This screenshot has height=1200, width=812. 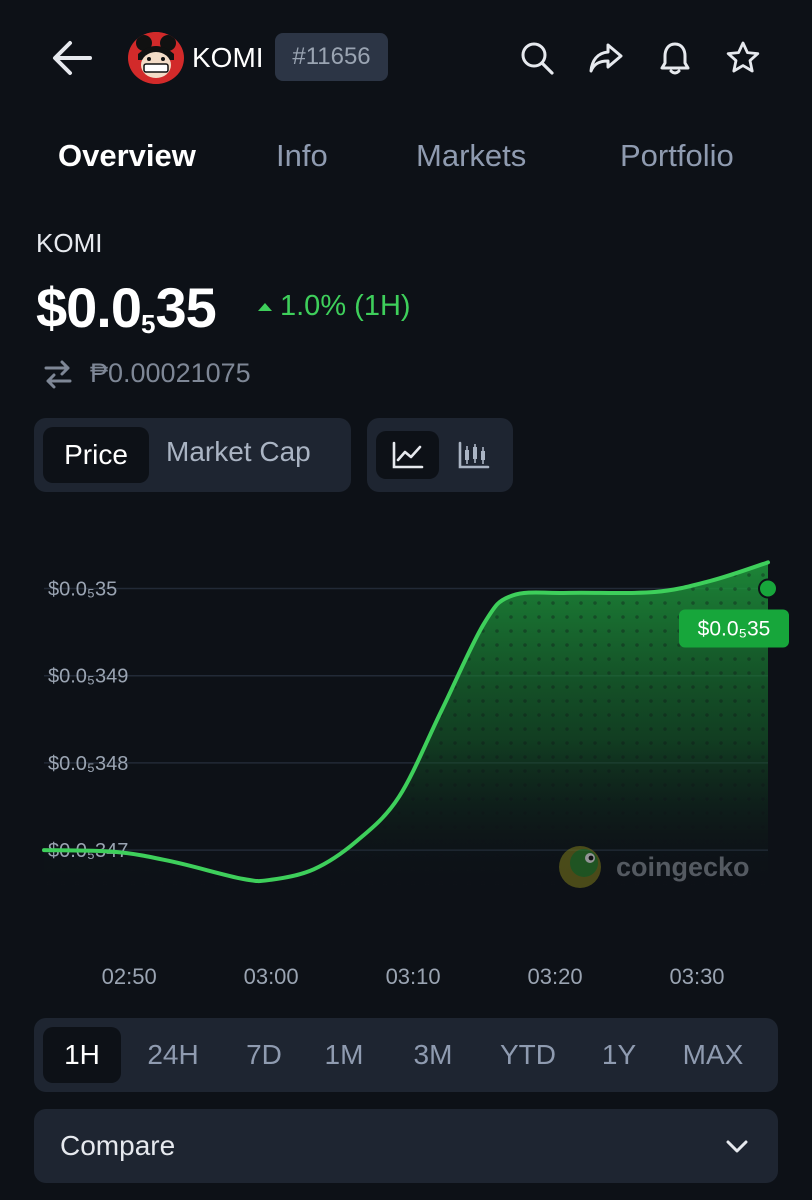 I want to click on up-triangle-icon, so click(x=265, y=306).